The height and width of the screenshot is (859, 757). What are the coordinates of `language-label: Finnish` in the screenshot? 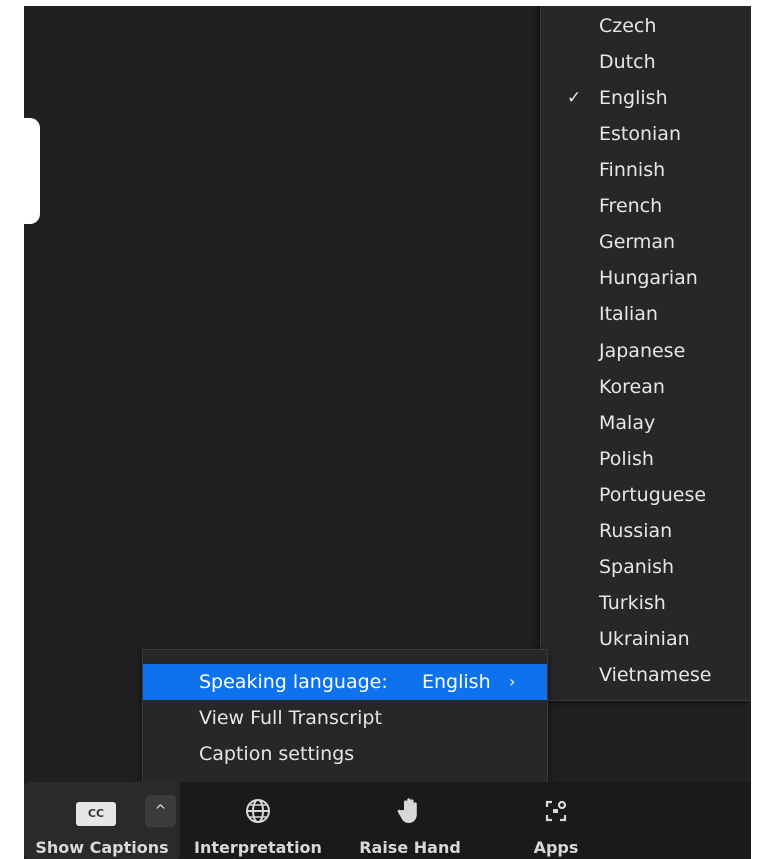 It's located at (632, 170).